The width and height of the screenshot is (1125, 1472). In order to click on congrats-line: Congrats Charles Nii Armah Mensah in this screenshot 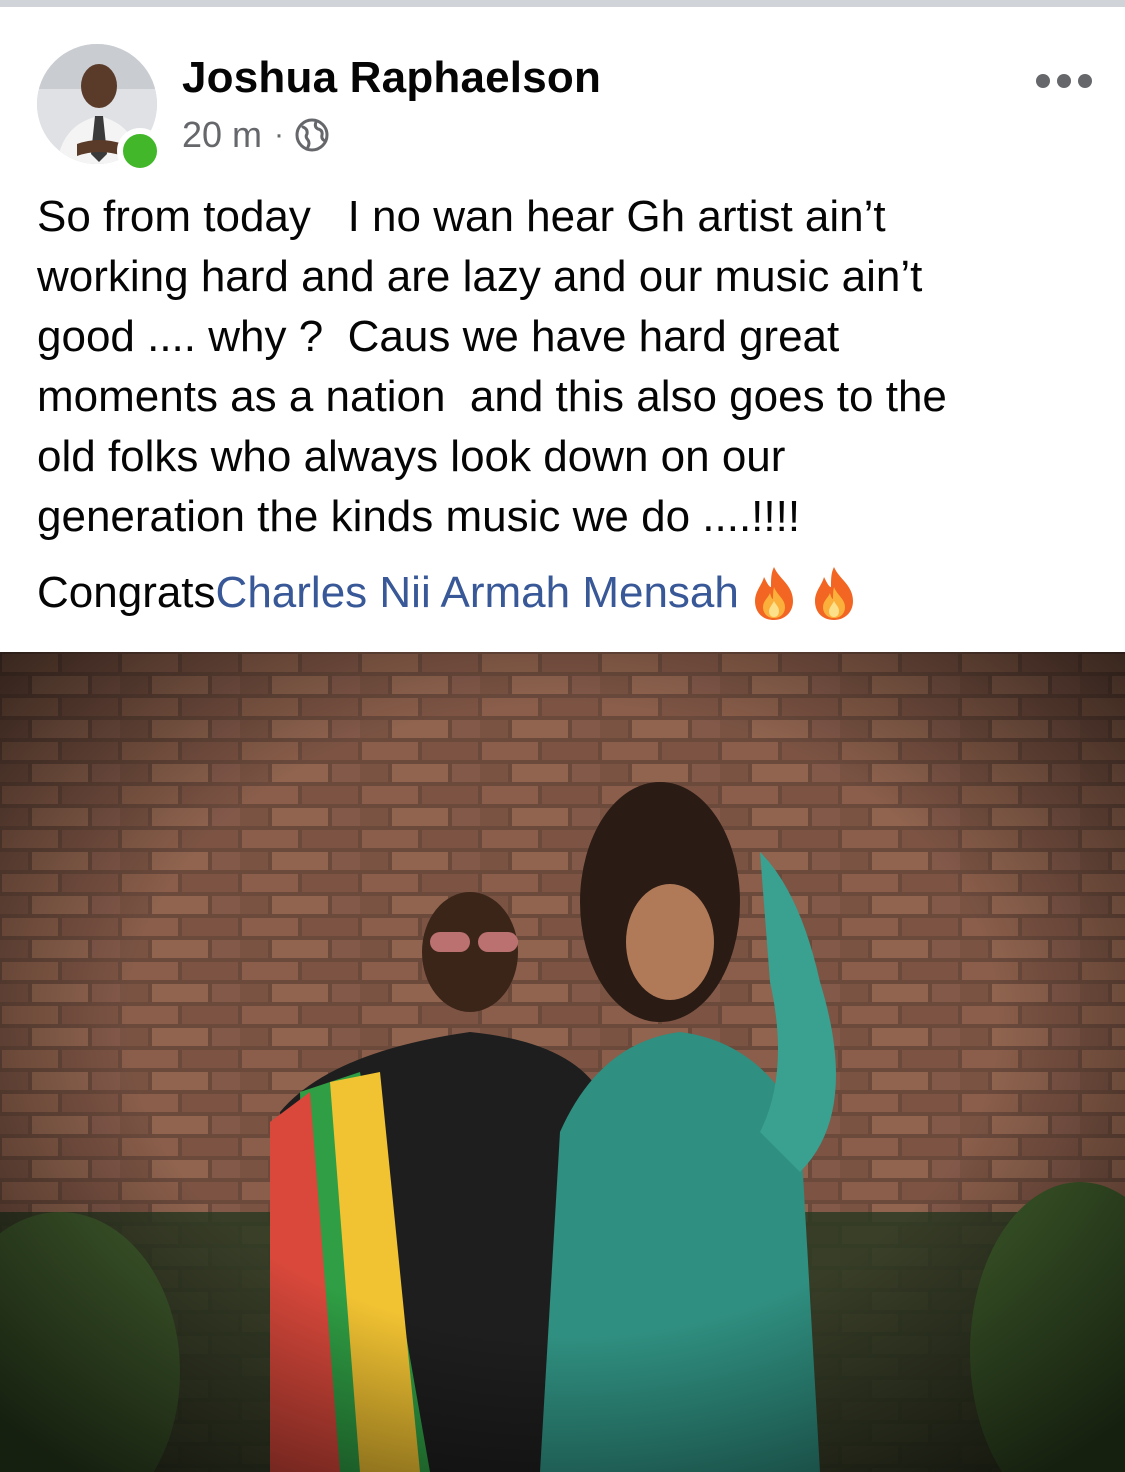, I will do `click(448, 593)`.